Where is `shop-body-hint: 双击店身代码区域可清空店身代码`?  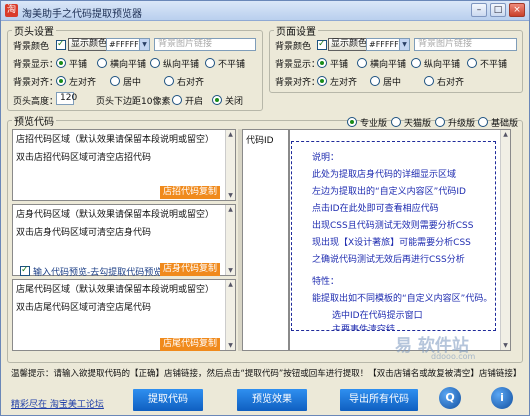
shop-body-hint: 双击店身代码区域可清空店身代码 is located at coordinates (84, 233).